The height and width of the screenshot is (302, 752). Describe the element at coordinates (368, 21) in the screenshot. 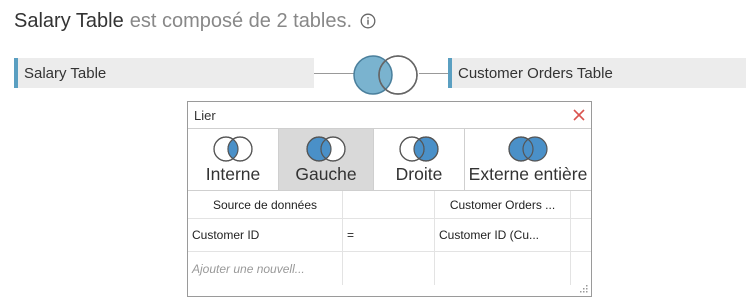

I see `info-circle-icon` at that location.